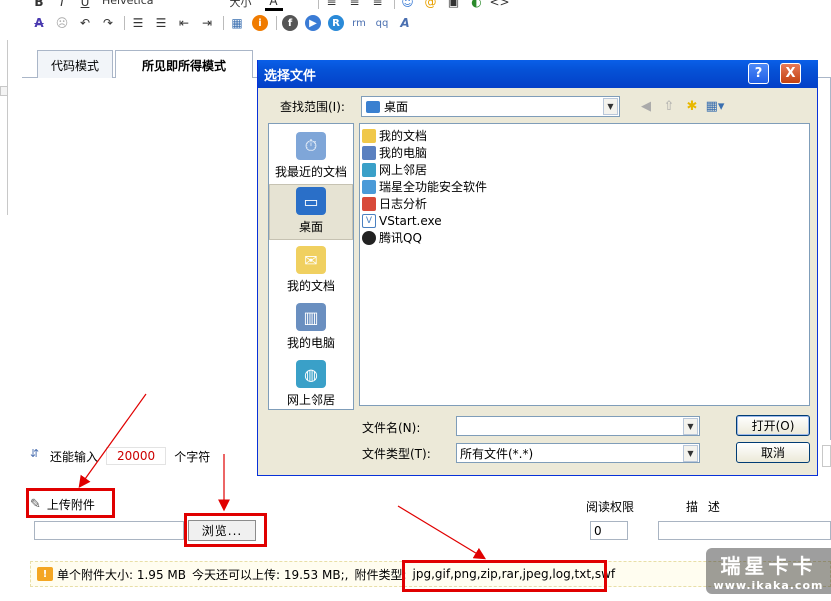  What do you see at coordinates (237, 23) in the screenshot?
I see `table-icon: ▦` at bounding box center [237, 23].